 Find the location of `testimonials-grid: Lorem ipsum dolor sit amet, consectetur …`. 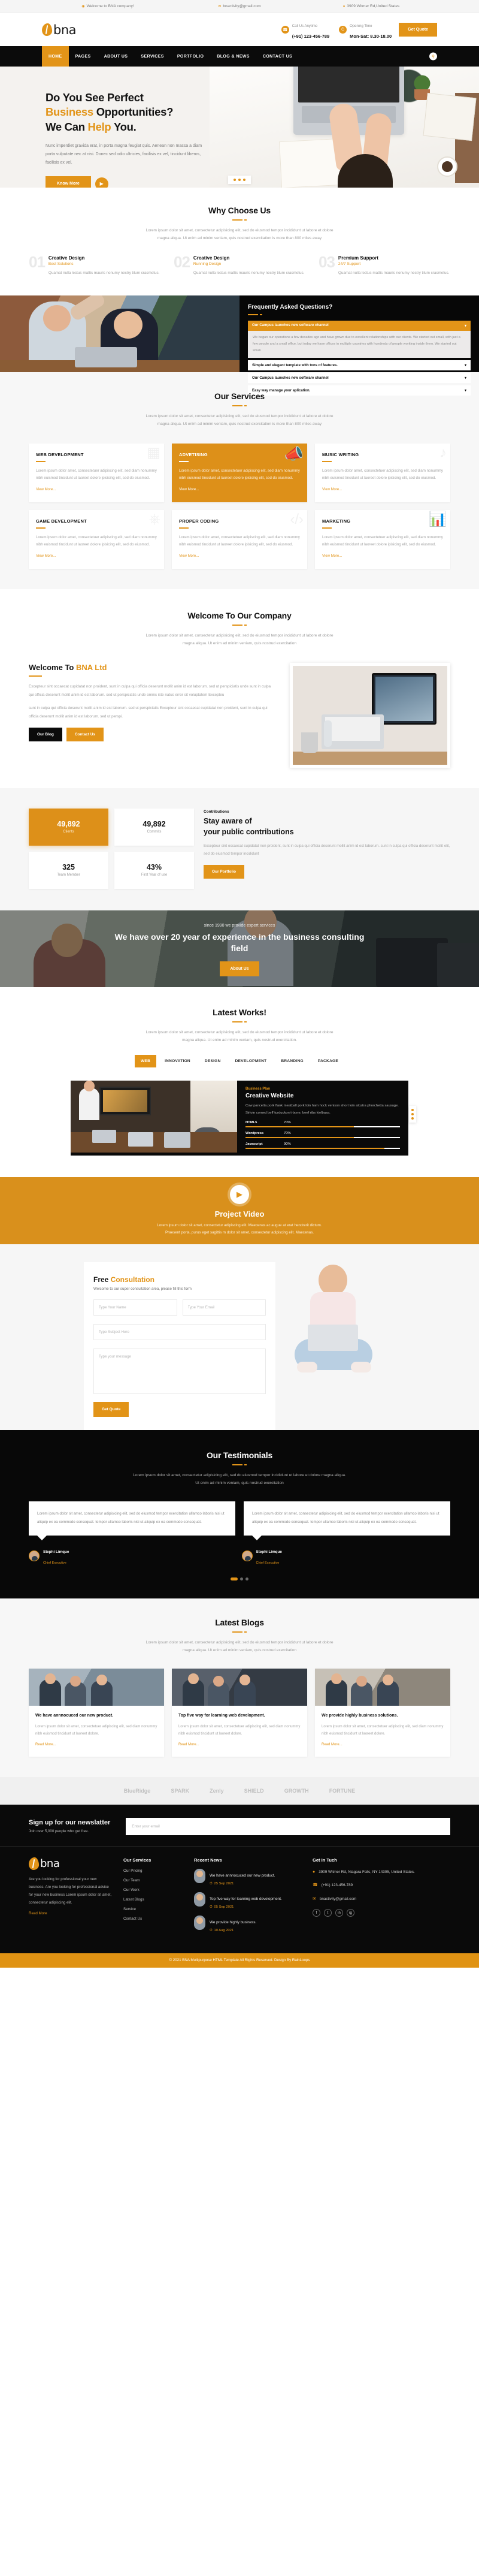

testimonials-grid: Lorem ipsum dolor sit amet, consectetur … is located at coordinates (239, 1521).